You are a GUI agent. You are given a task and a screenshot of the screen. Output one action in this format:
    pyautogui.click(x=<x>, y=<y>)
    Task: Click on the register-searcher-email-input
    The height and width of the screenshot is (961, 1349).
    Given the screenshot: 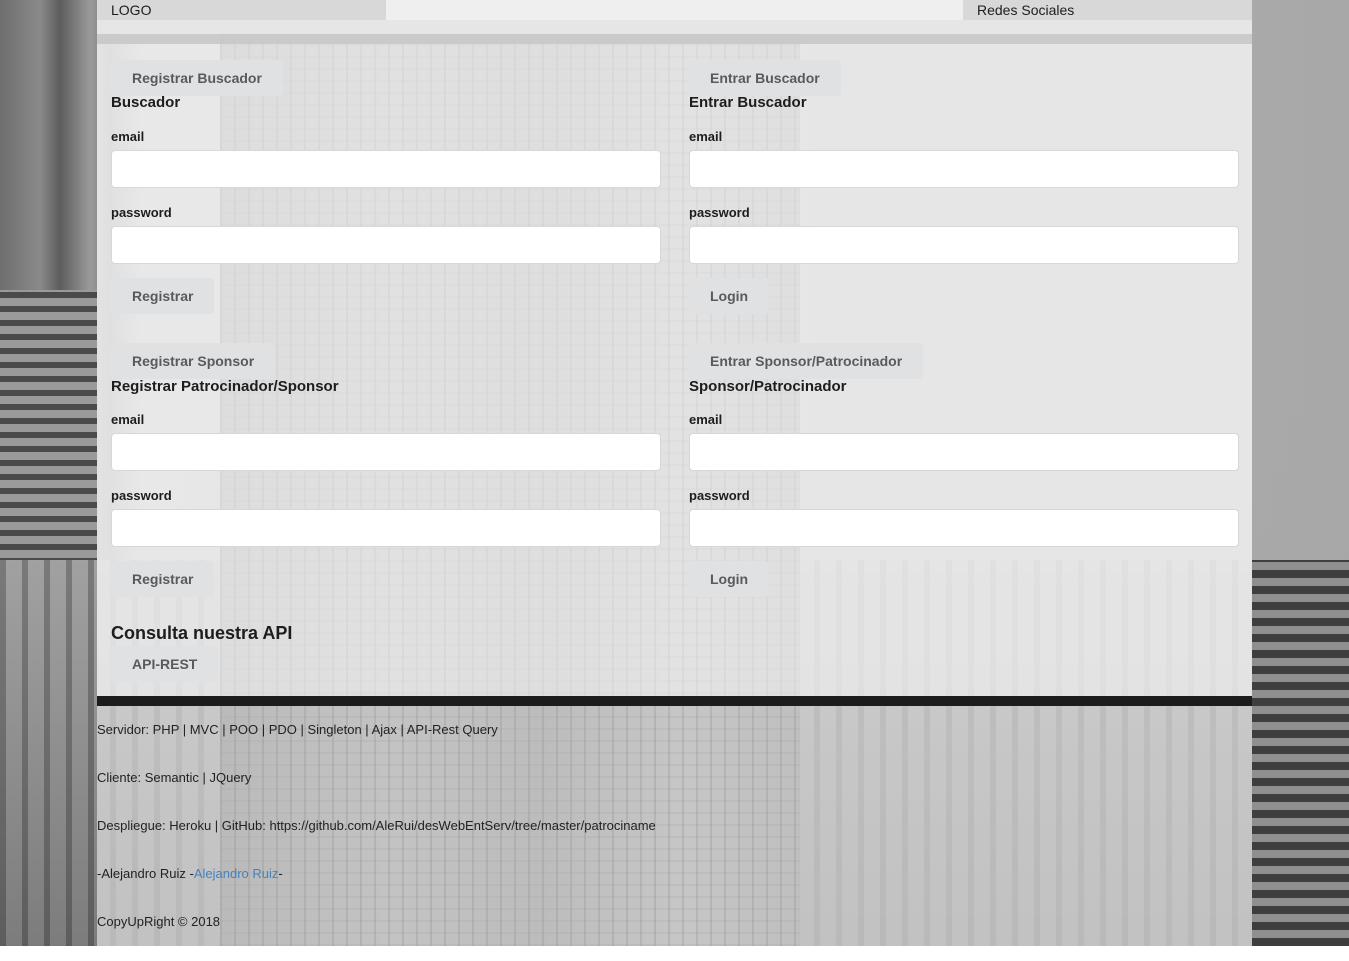 What is the action you would take?
    pyautogui.click(x=386, y=169)
    